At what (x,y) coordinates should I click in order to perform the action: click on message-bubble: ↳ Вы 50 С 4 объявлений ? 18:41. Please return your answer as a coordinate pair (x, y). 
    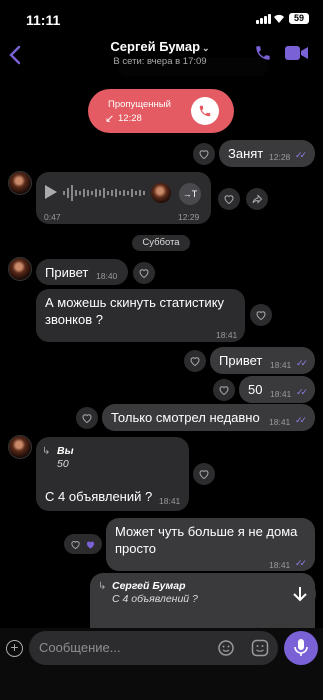
    Looking at the image, I should click on (112, 474).